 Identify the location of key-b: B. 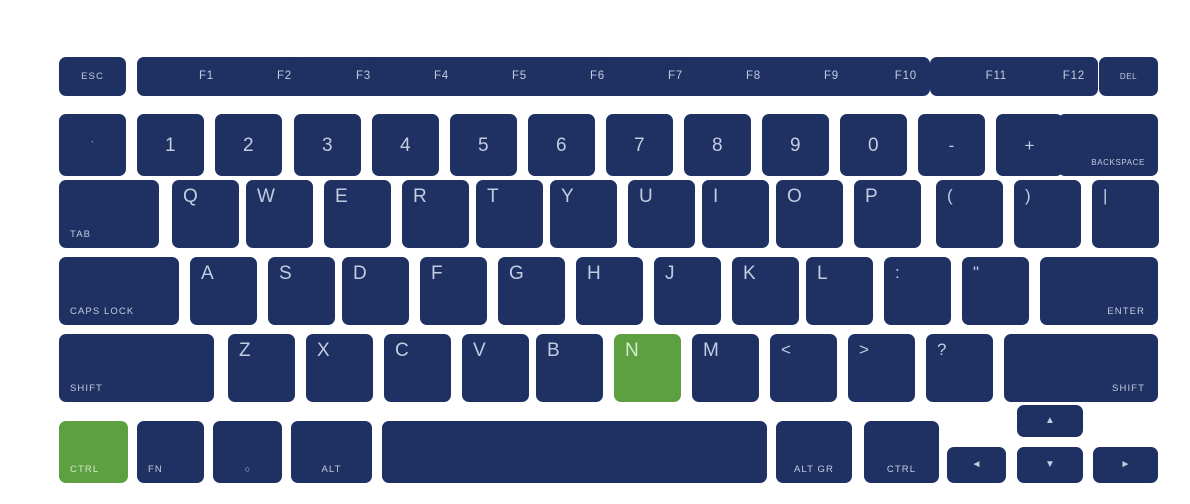
(569, 368).